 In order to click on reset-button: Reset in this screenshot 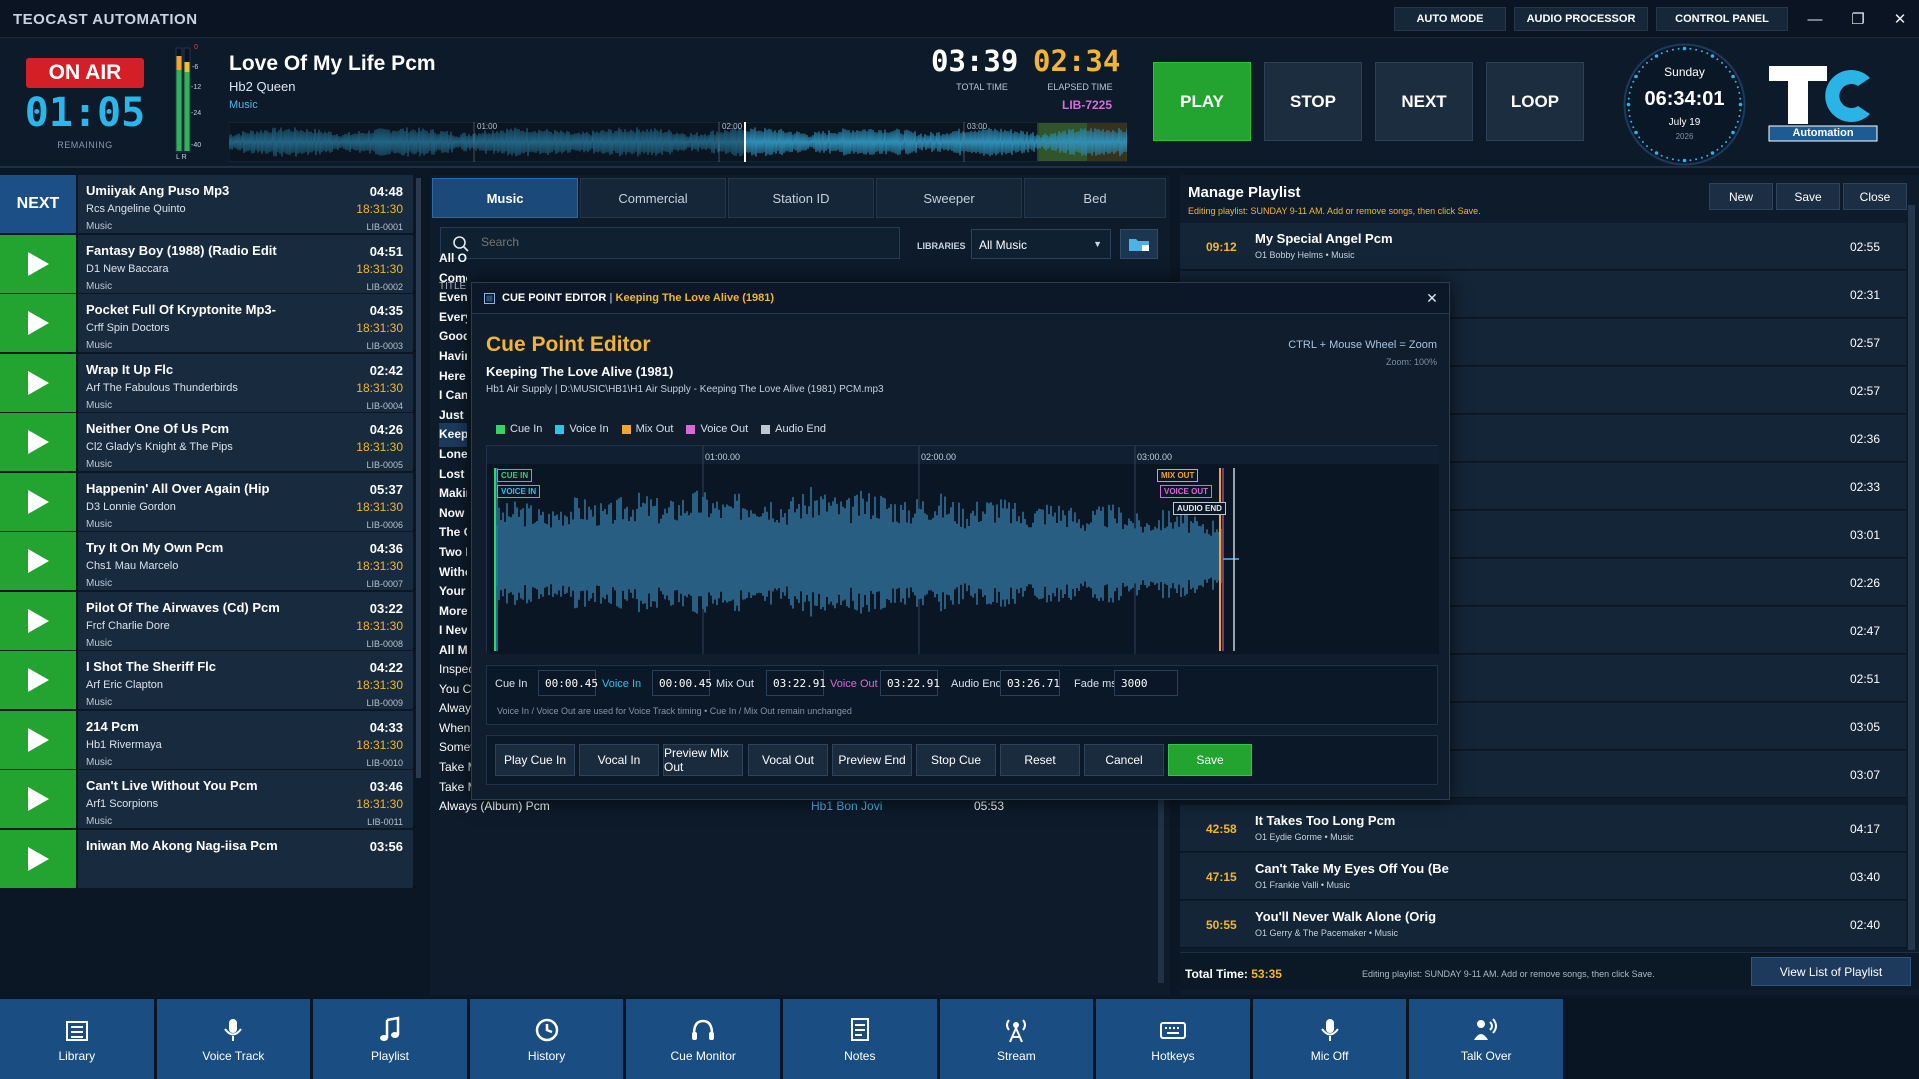, I will do `click(1040, 760)`.